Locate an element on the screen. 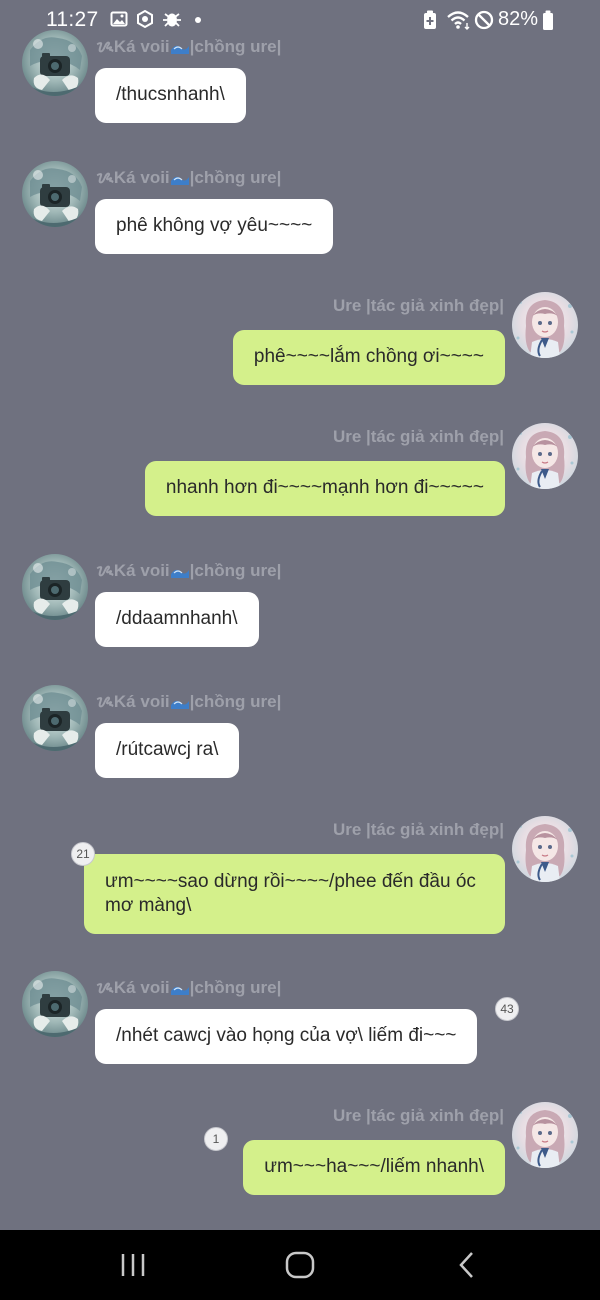  recent-apps-icon is located at coordinates (133, 1265).